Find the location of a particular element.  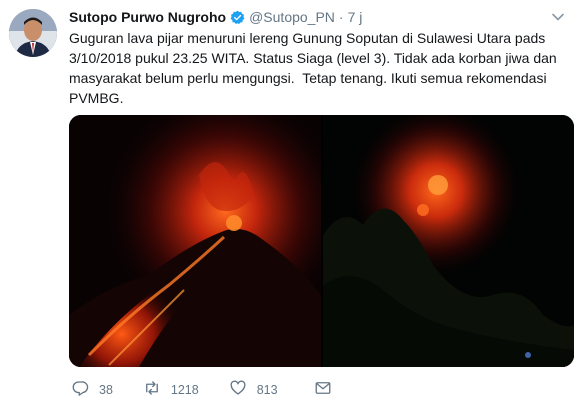

retweet-count: 1218 is located at coordinates (184, 389).